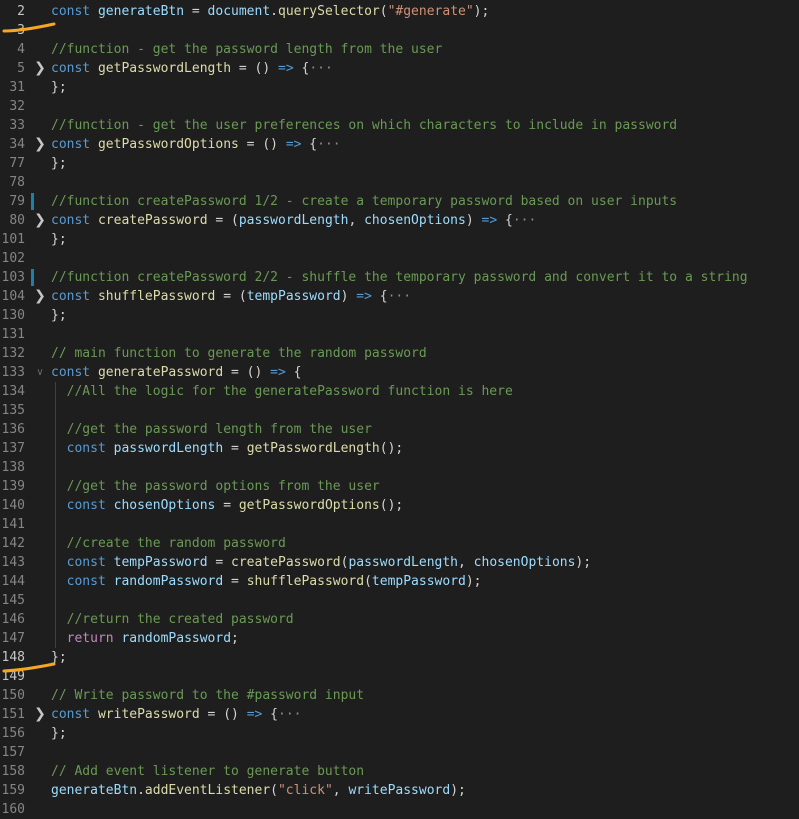 This screenshot has height=819, width=799. What do you see at coordinates (329, 11) in the screenshot?
I see `code-token: querySelector` at bounding box center [329, 11].